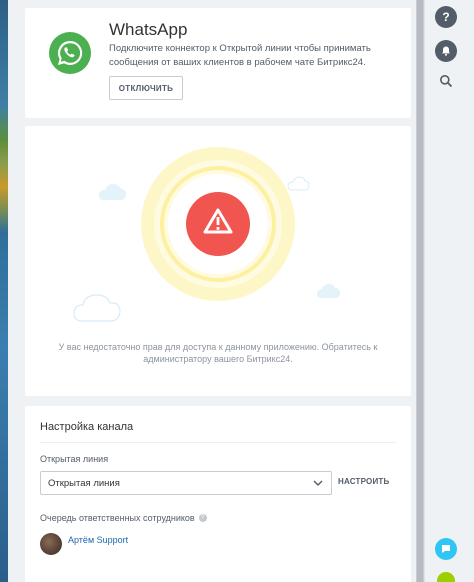 The height and width of the screenshot is (582, 474). I want to click on open-lines-icon, so click(446, 549).